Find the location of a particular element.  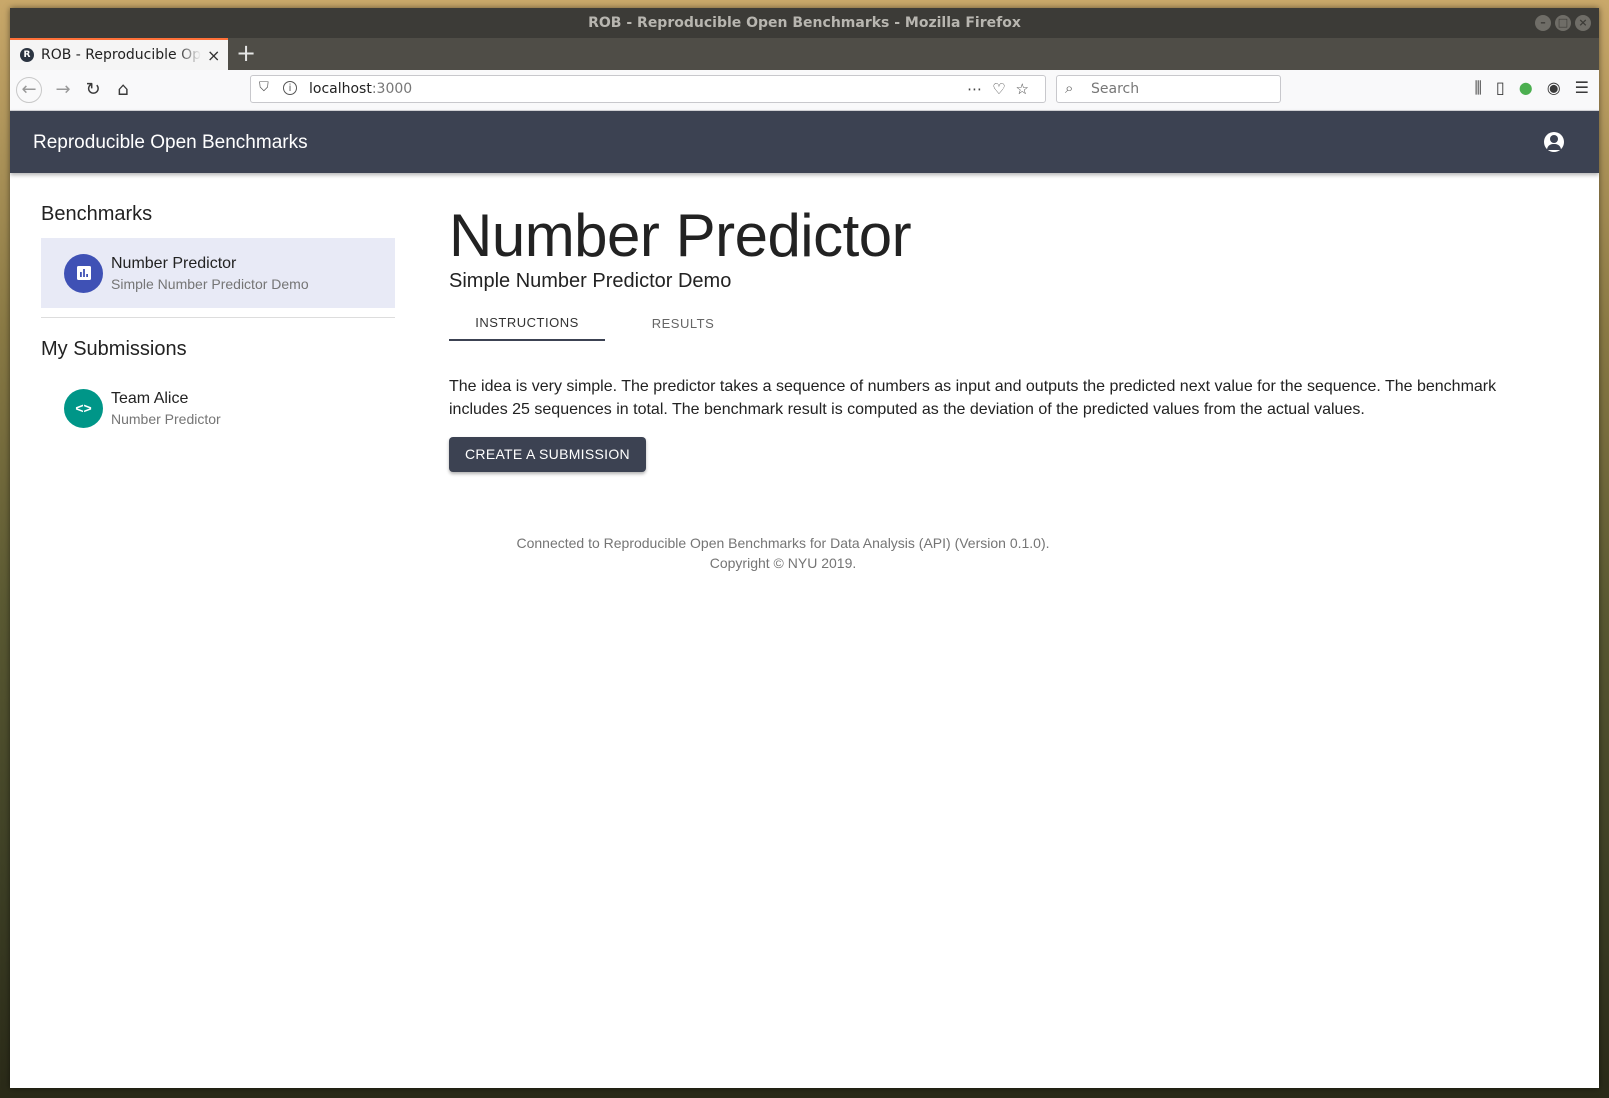

url-text: localhost:3000 is located at coordinates (360, 89).